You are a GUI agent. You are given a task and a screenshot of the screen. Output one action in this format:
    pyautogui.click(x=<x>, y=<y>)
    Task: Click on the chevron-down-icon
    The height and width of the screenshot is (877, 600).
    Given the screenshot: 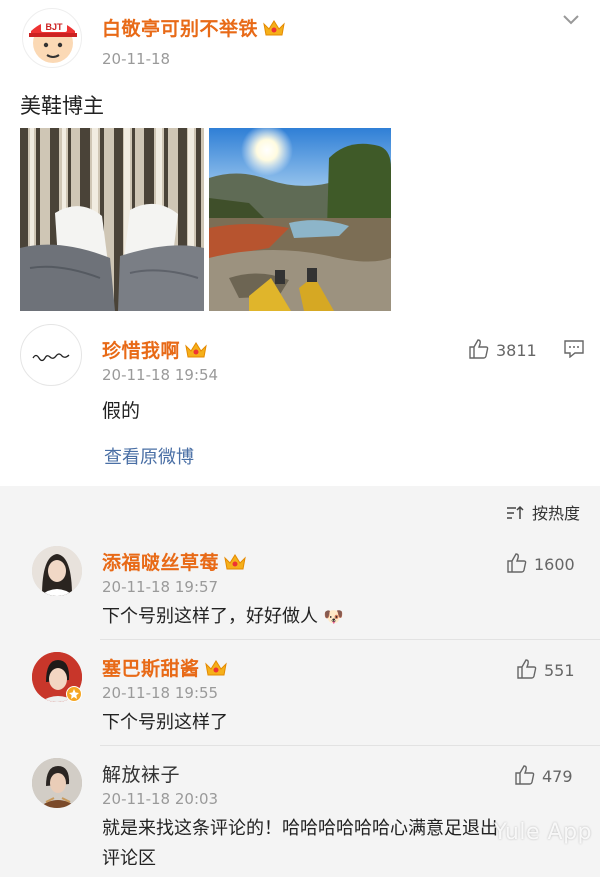 What is the action you would take?
    pyautogui.click(x=571, y=20)
    